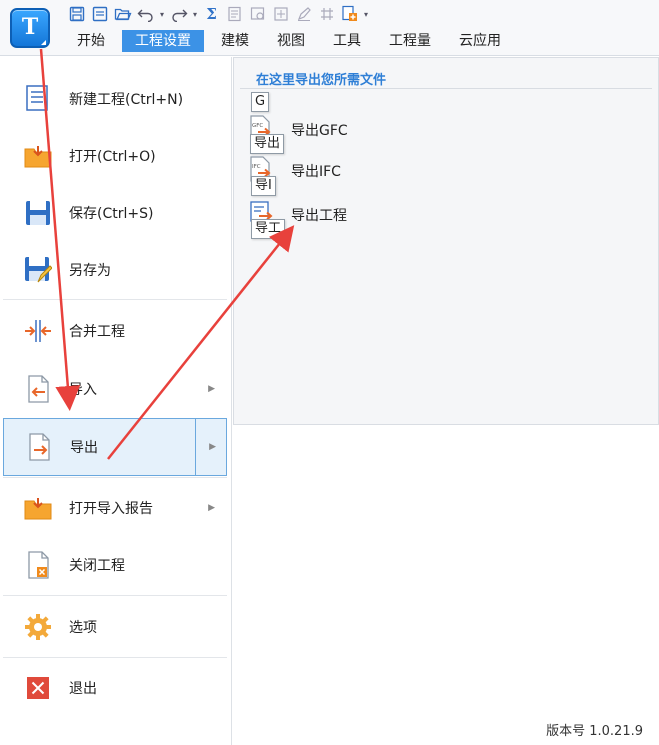 This screenshot has height=745, width=659. I want to click on query-icon, so click(257, 14).